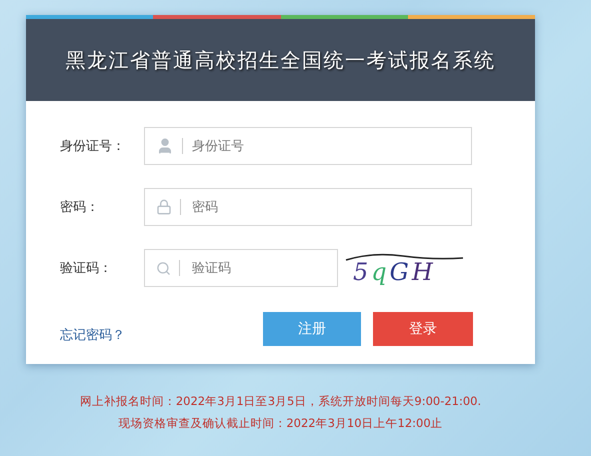  I want to click on input-field: 身份证号, so click(308, 146).